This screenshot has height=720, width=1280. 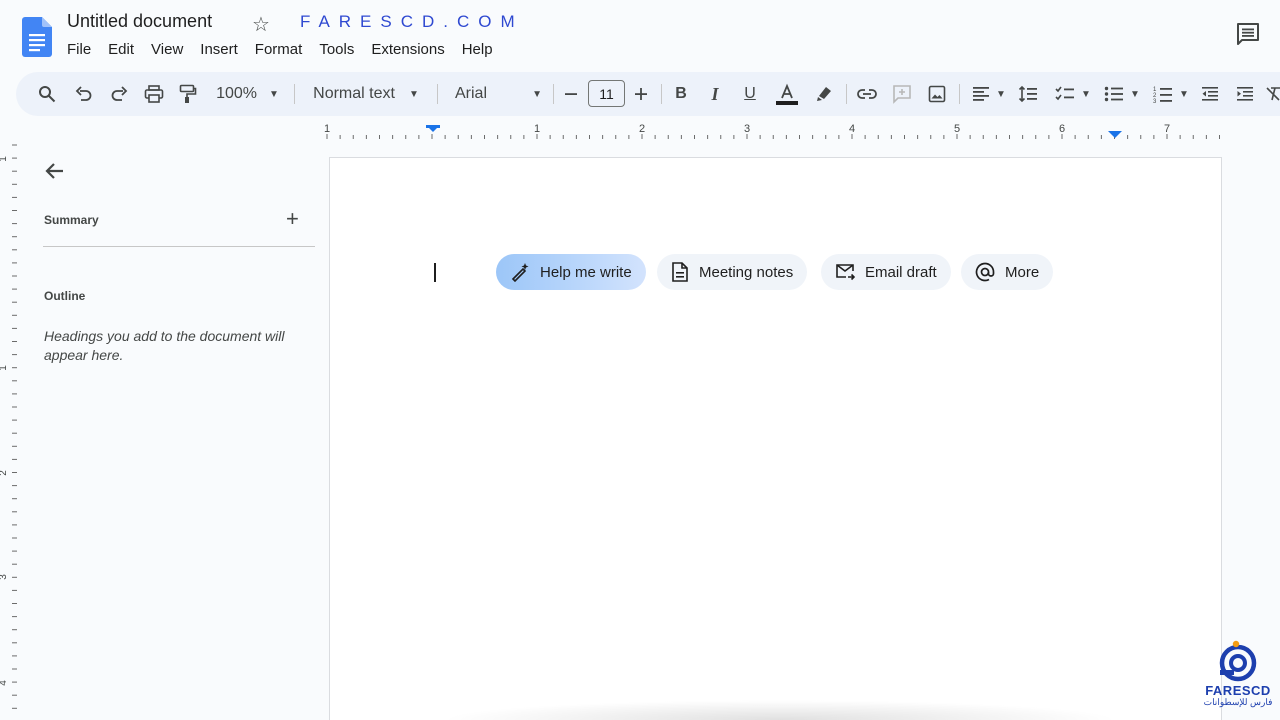 I want to click on chip-label: Help me write, so click(x=586, y=272).